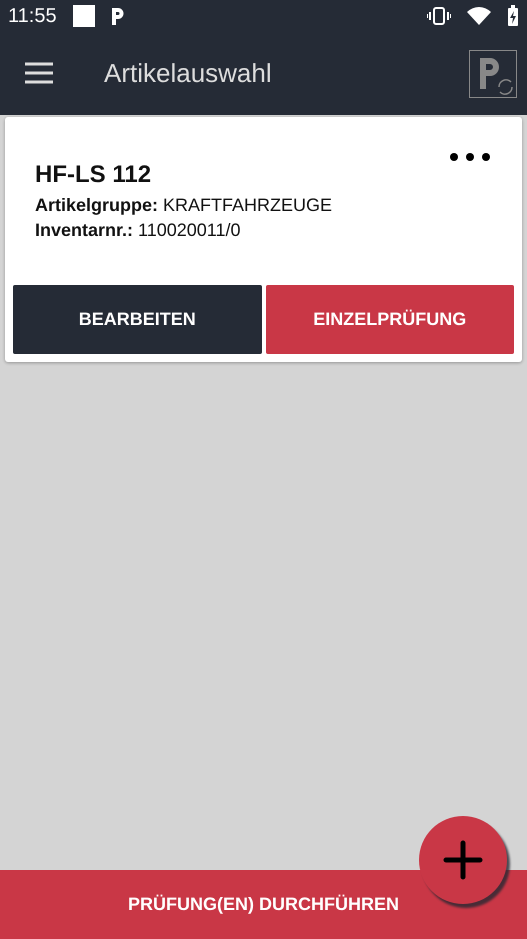 The image size is (527, 939). What do you see at coordinates (137, 319) in the screenshot?
I see `edit-button: BEARBEITEN` at bounding box center [137, 319].